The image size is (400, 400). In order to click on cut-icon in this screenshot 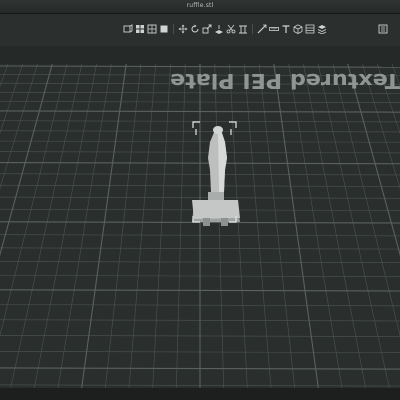, I will do `click(231, 29)`.